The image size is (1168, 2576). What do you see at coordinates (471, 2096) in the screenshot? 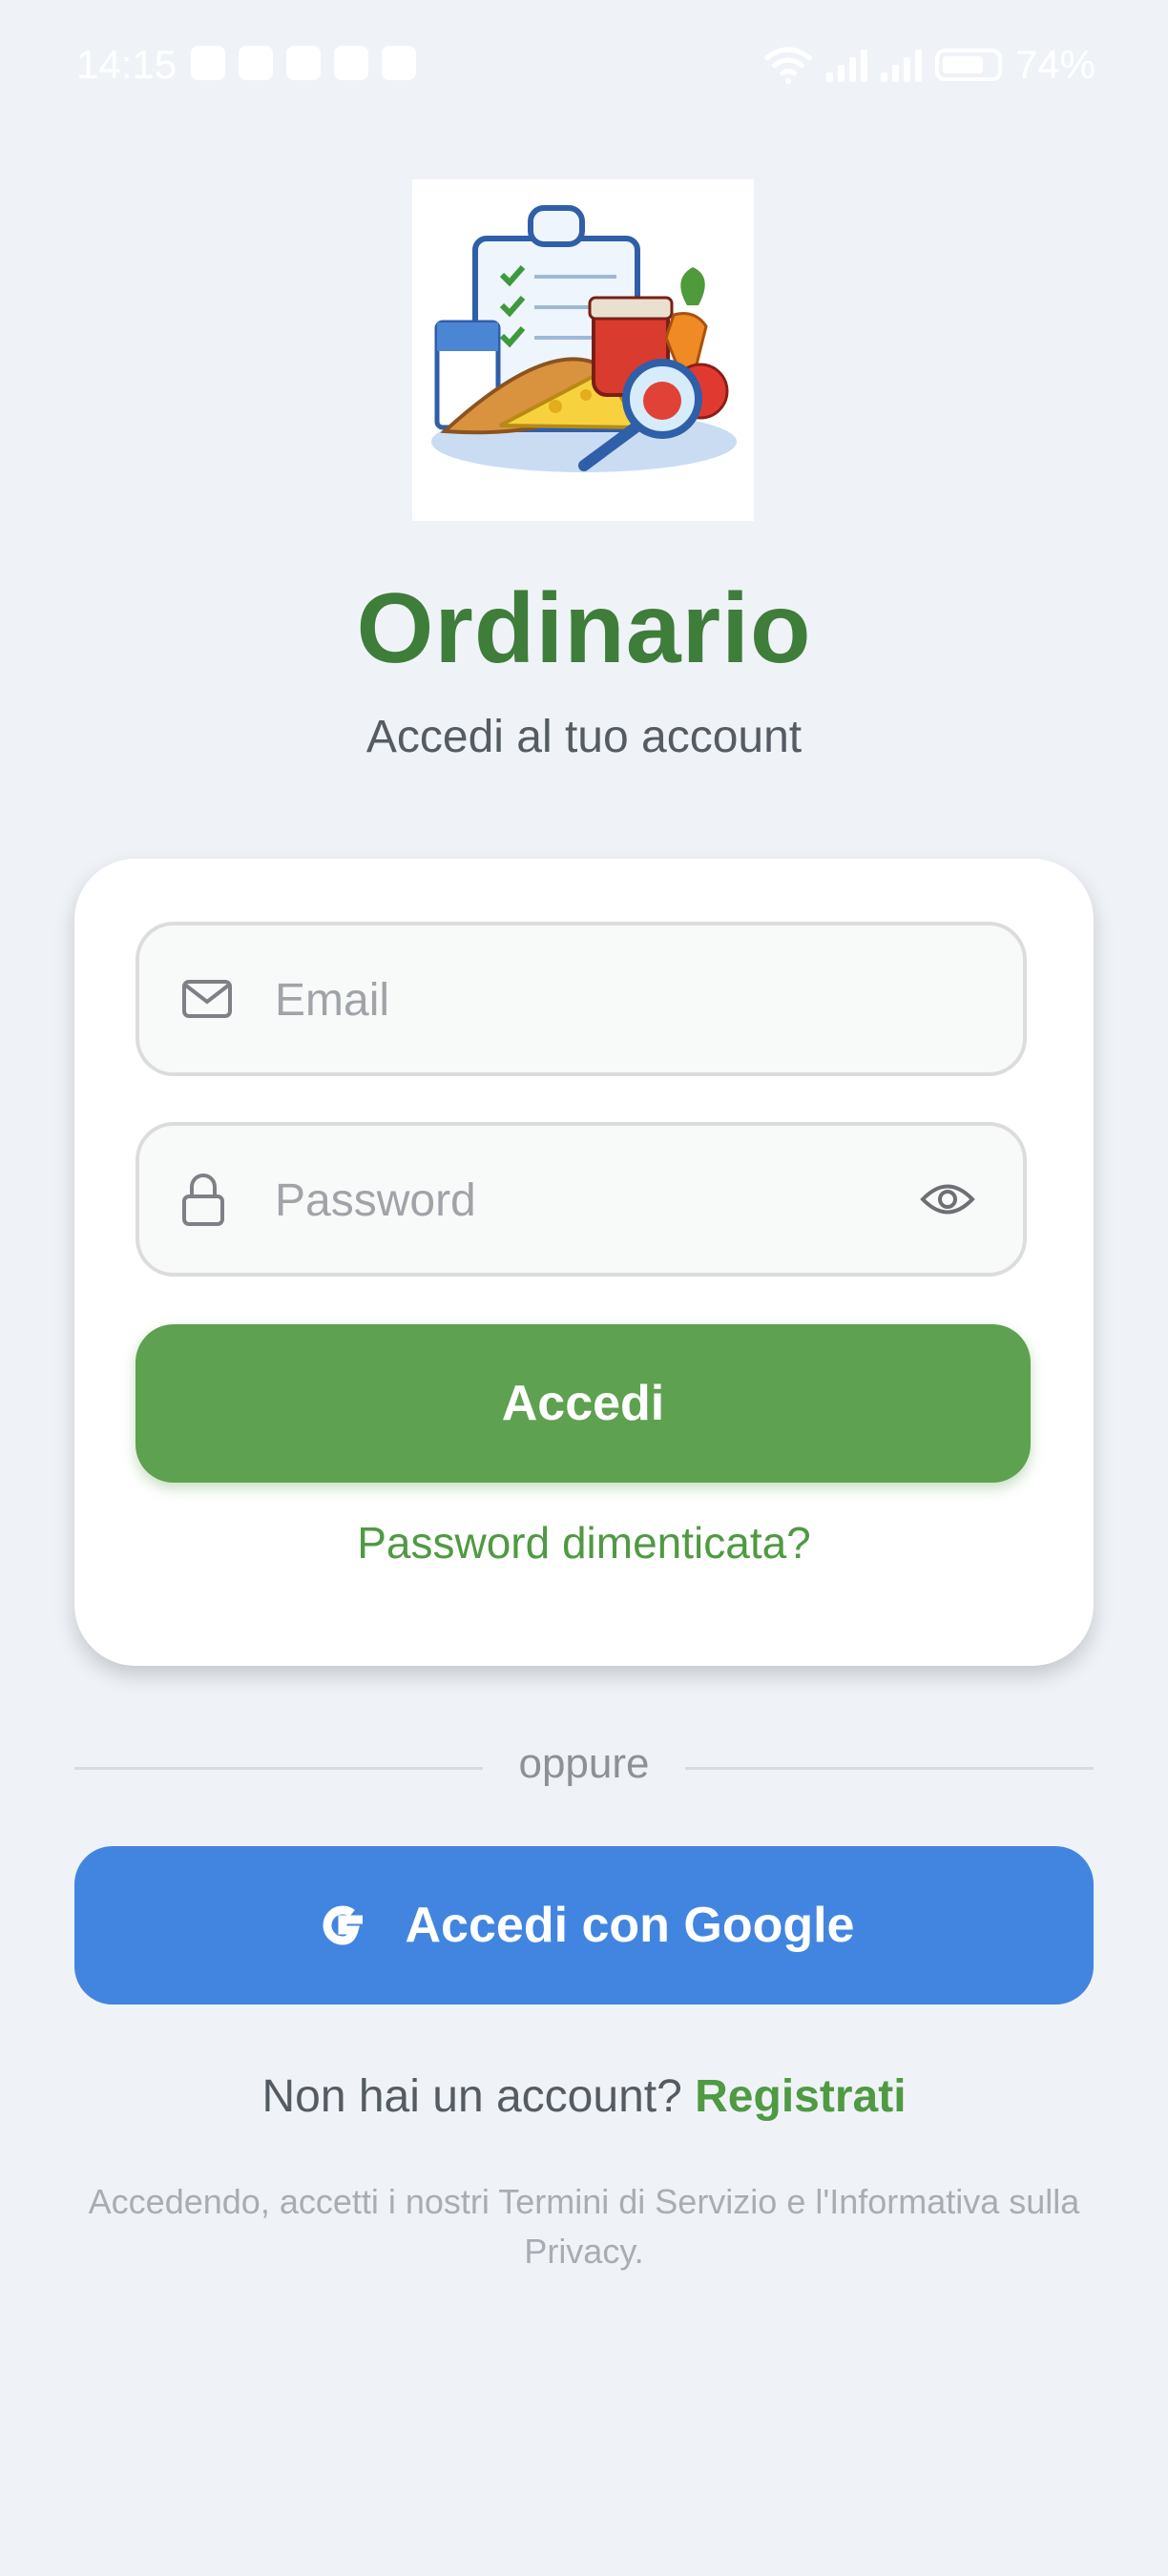
I see `register-prompt-text: Non hai un account?` at bounding box center [471, 2096].